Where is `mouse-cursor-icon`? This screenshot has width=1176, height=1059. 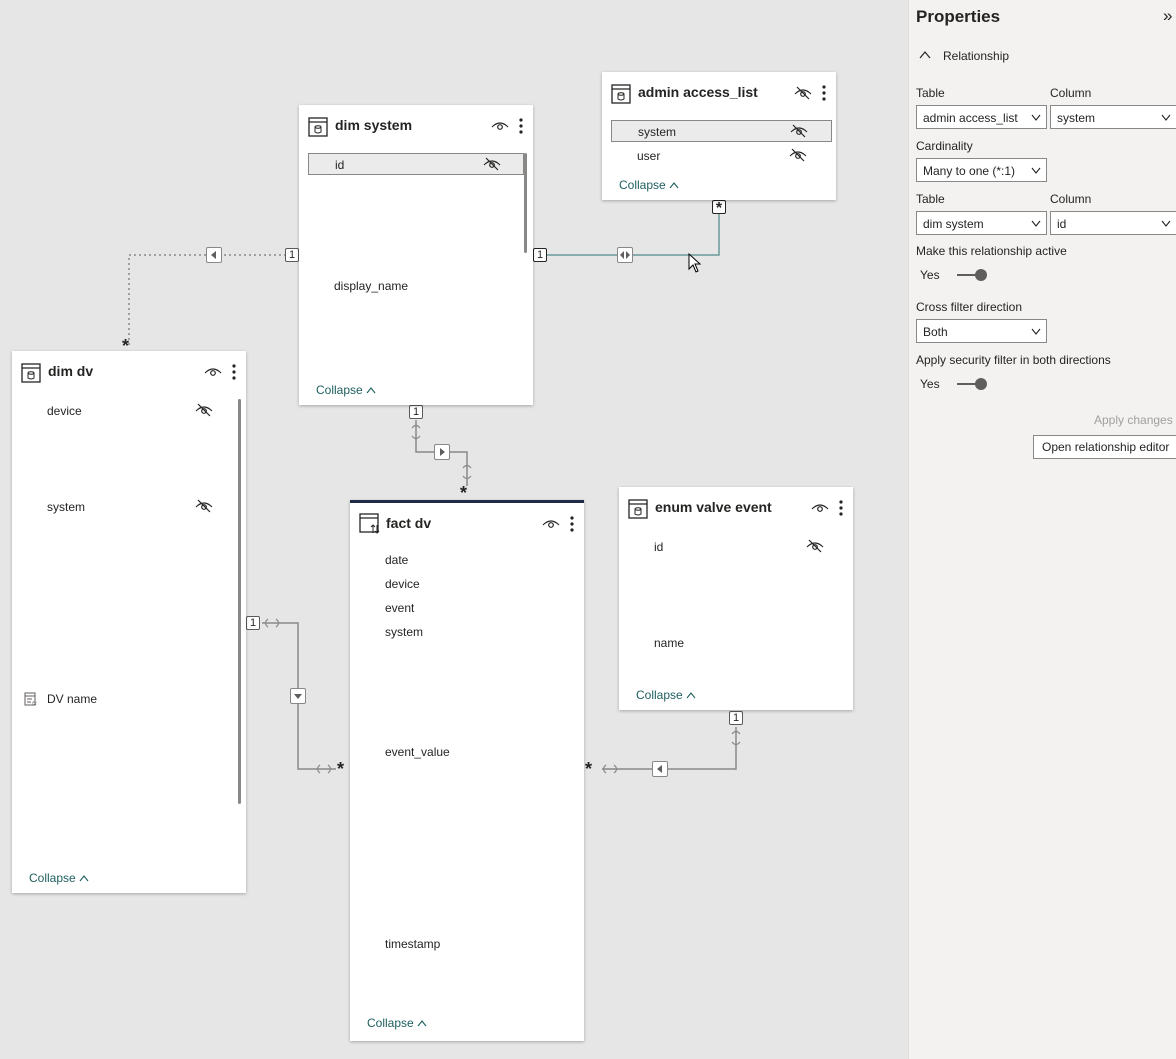
mouse-cursor-icon is located at coordinates (695, 263).